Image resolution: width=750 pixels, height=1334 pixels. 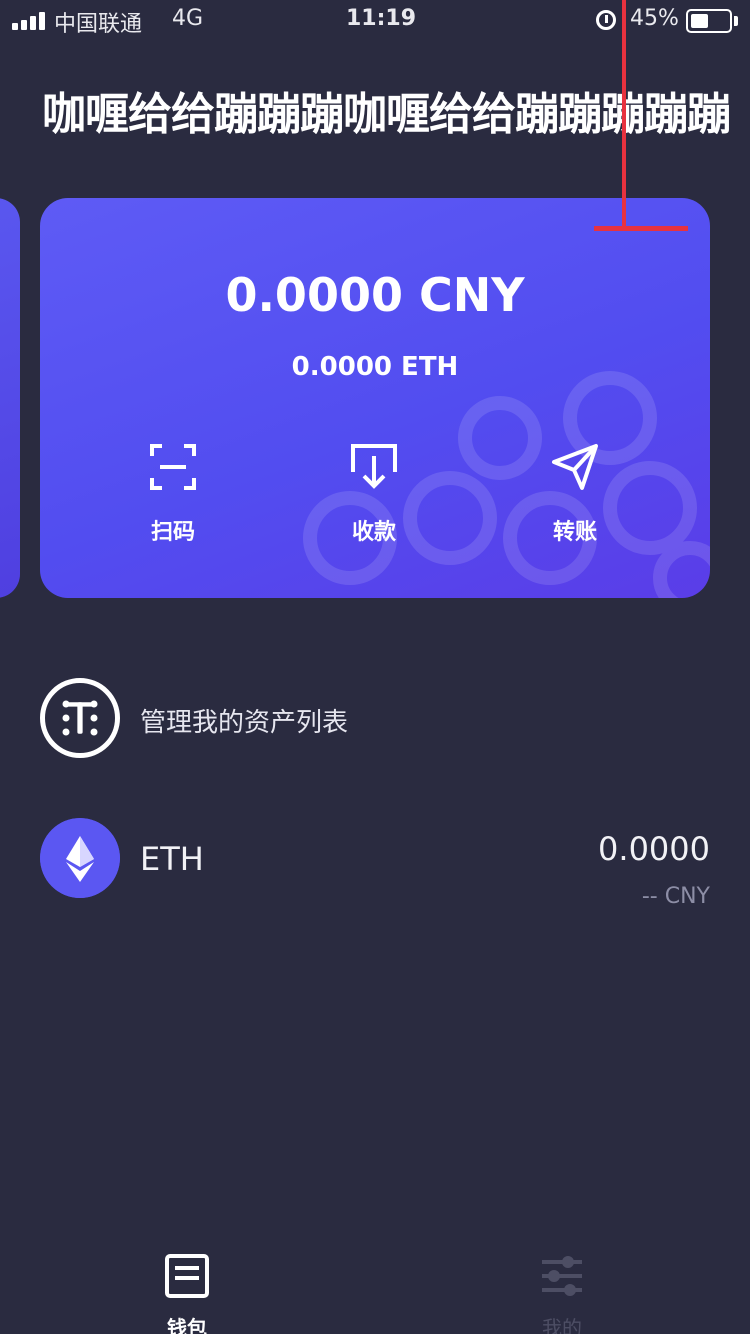 What do you see at coordinates (244, 723) in the screenshot?
I see `manage-assets-label: 管理我的资产列表` at bounding box center [244, 723].